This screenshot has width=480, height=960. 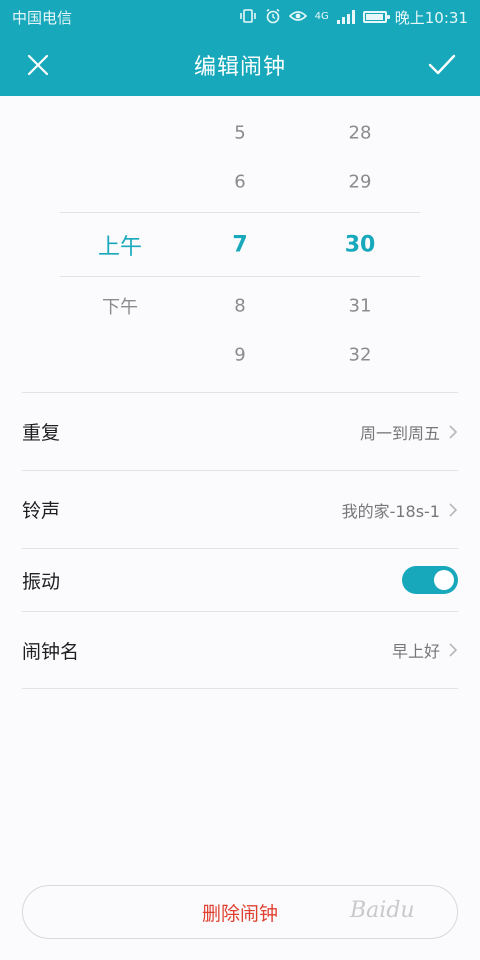 What do you see at coordinates (41, 433) in the screenshot?
I see `repeat-label: 重复` at bounding box center [41, 433].